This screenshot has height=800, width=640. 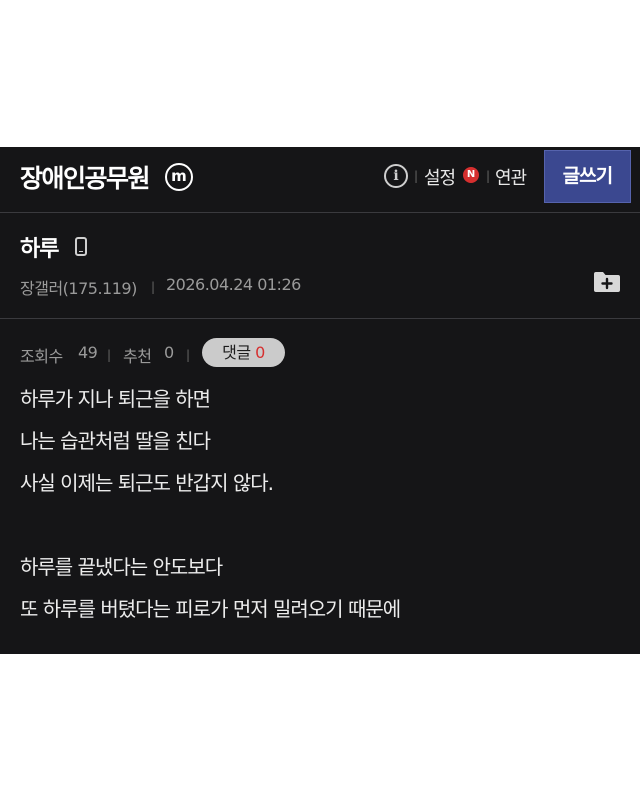 I want to click on minor-gallery-icon: m, so click(x=179, y=177).